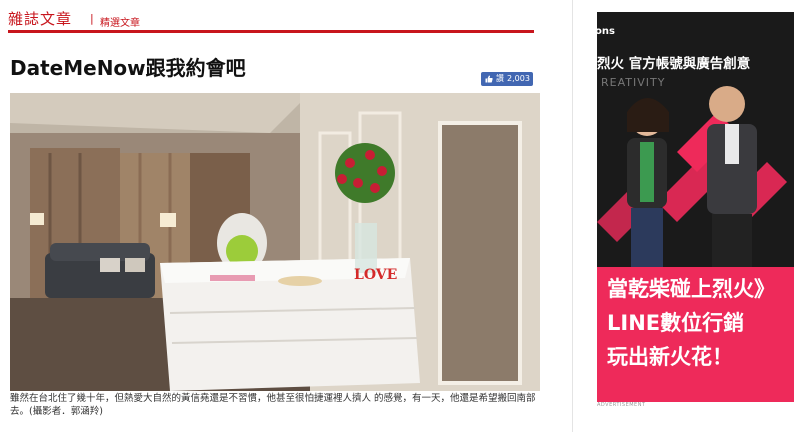  Describe the element at coordinates (40, 18) in the screenshot. I see `section-title: 雜誌文章` at that location.